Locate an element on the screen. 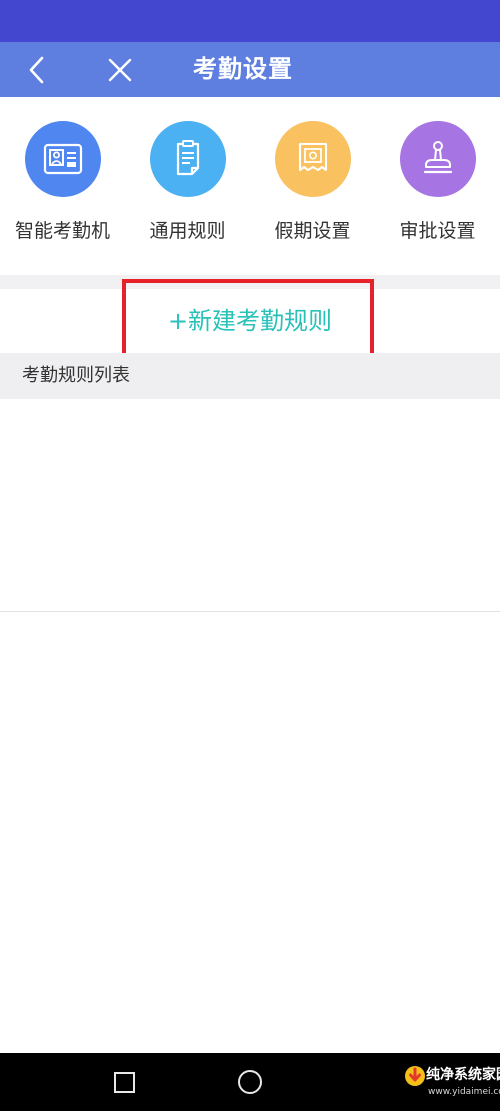  feature-approval-settings: 审批设置 is located at coordinates (437, 186).